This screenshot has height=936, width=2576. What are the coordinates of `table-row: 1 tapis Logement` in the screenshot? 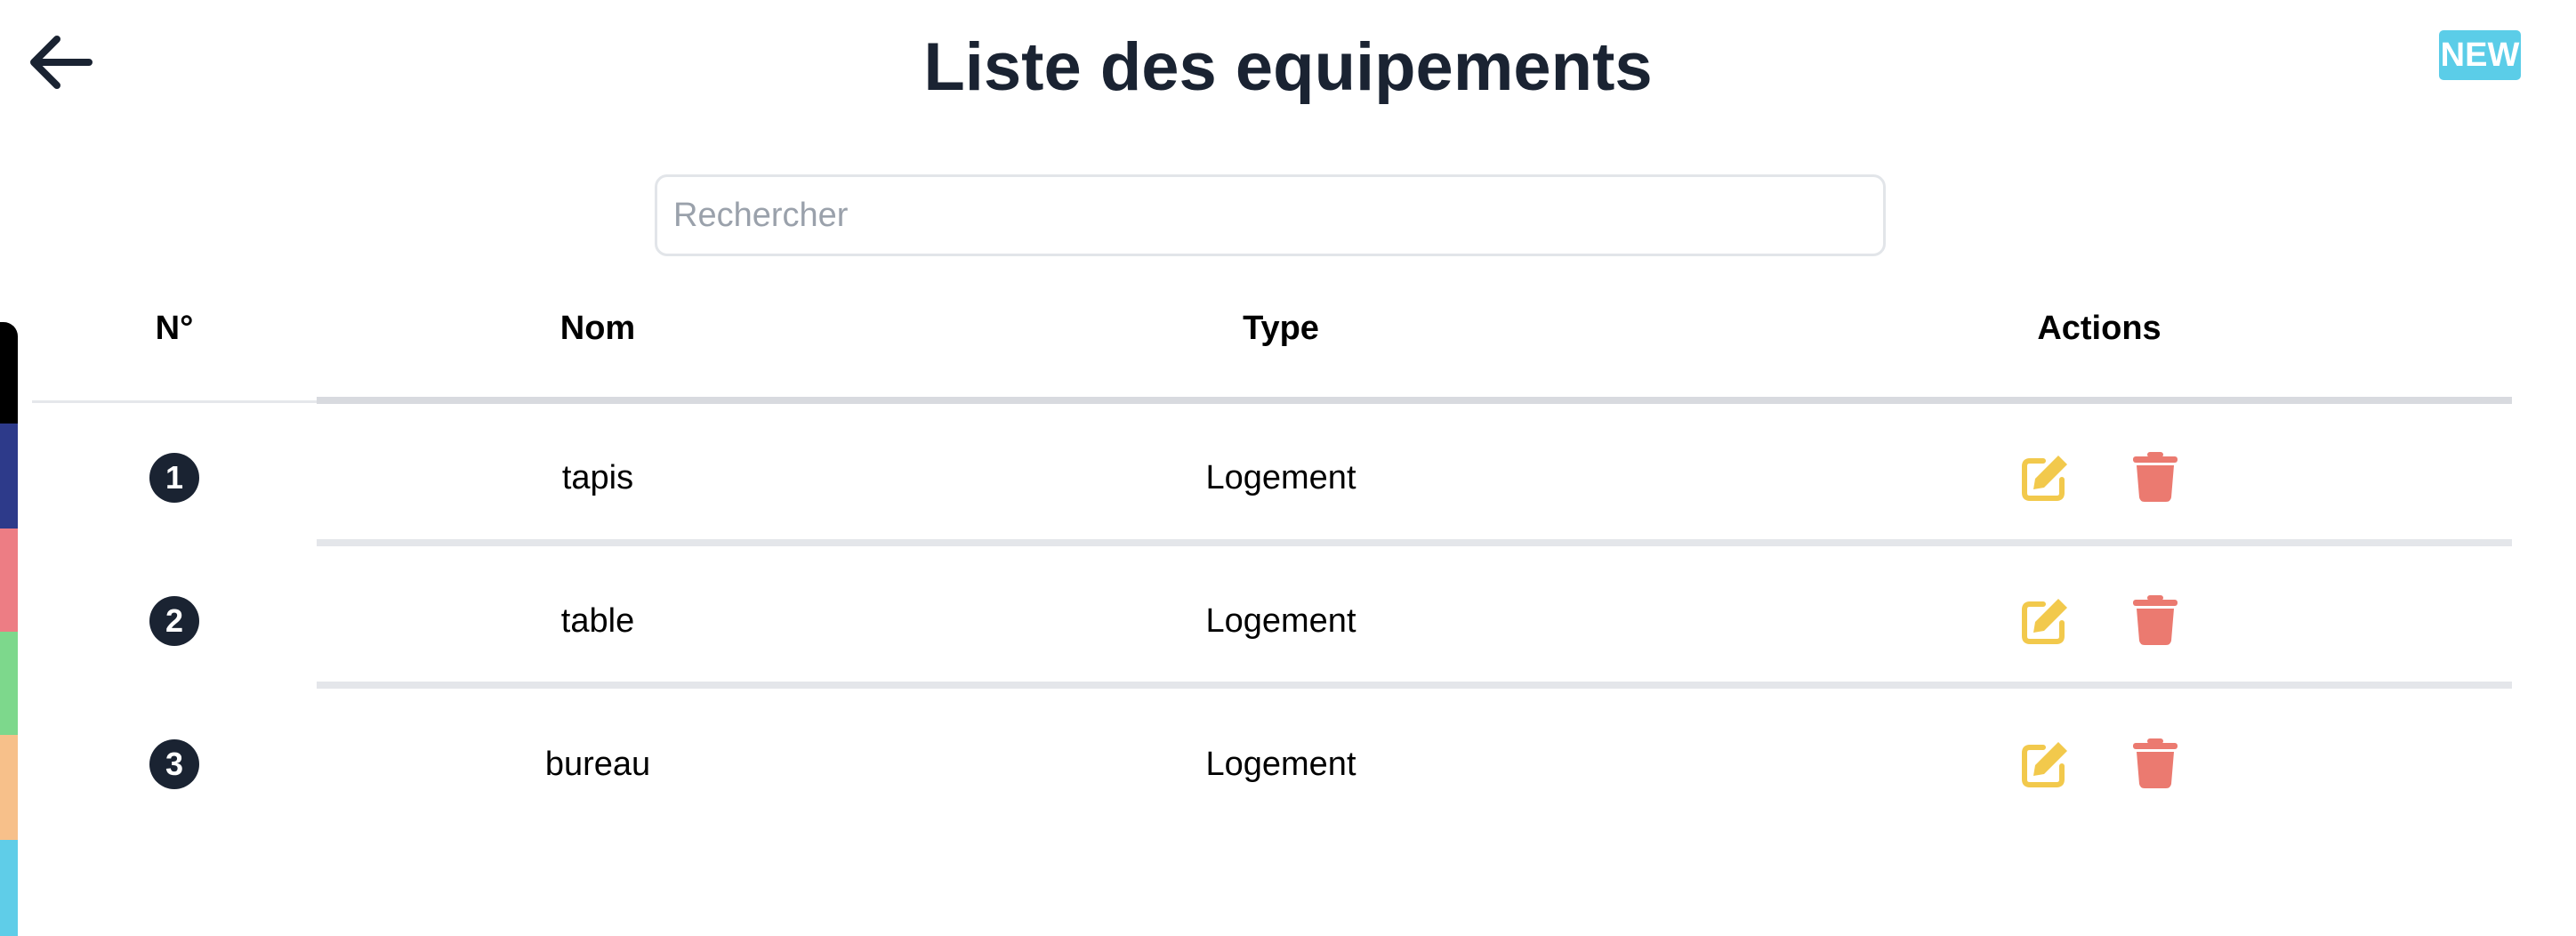 It's located at (1288, 477).